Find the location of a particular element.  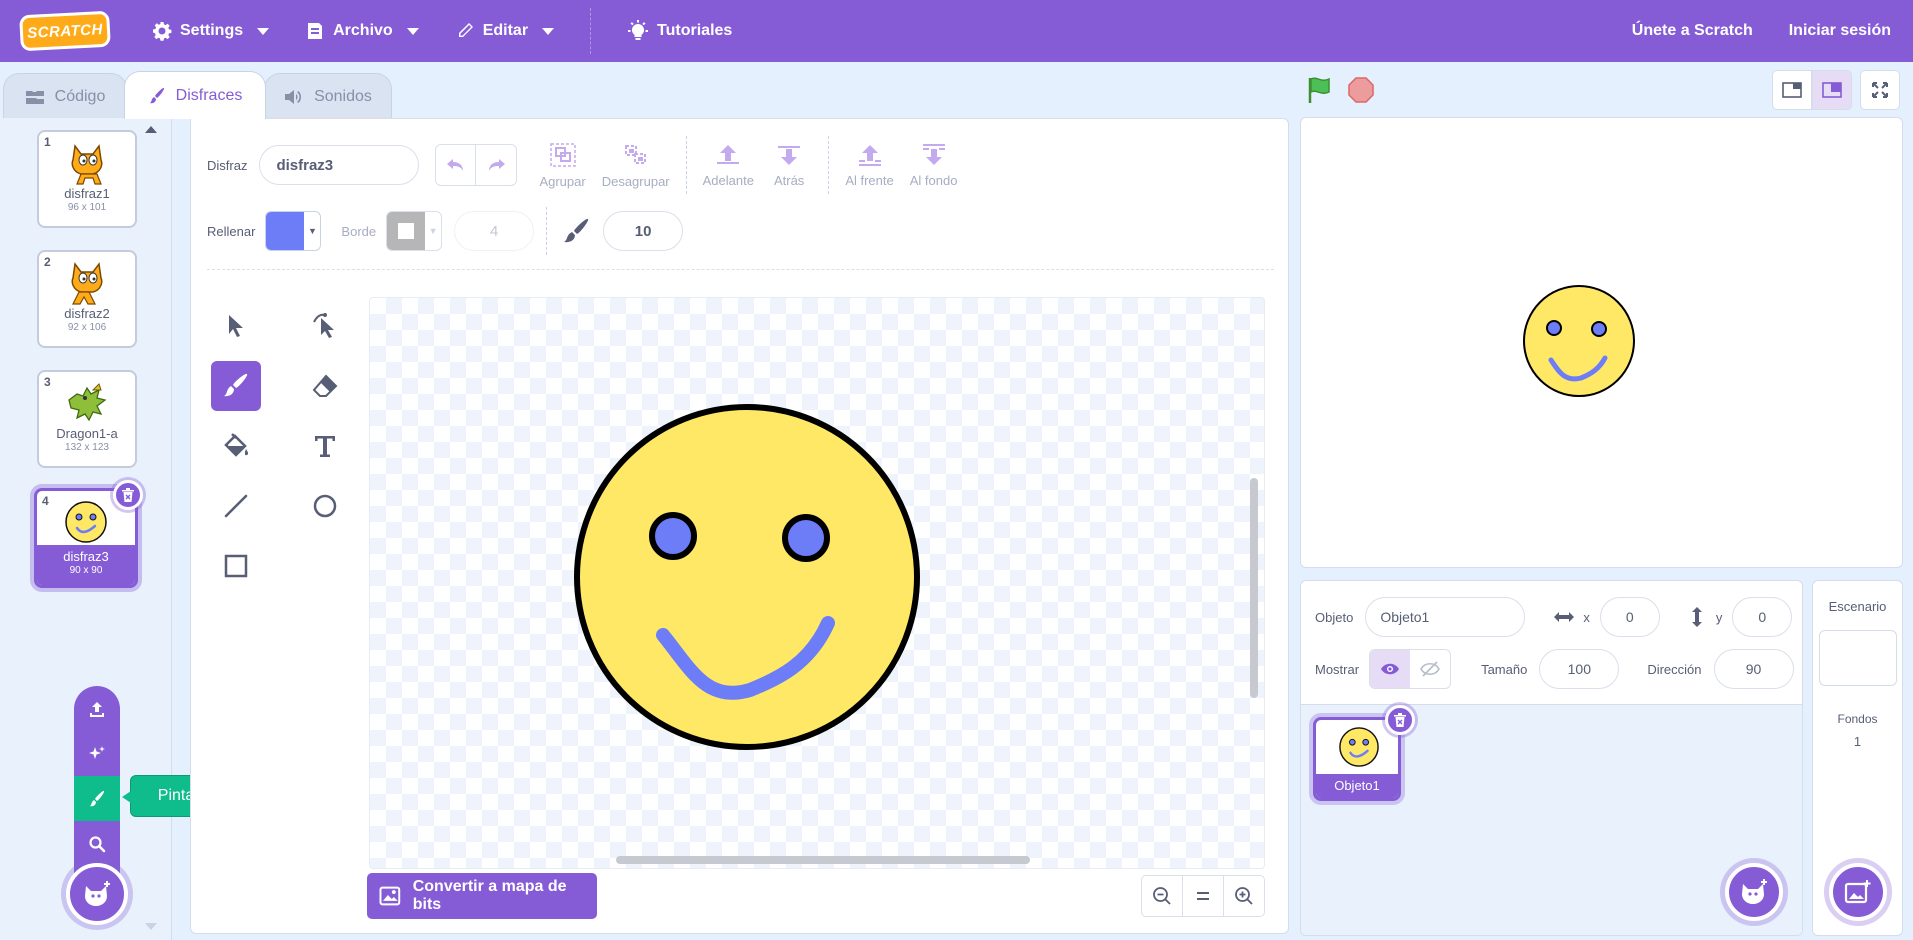

zoom-out-button is located at coordinates (1162, 896).